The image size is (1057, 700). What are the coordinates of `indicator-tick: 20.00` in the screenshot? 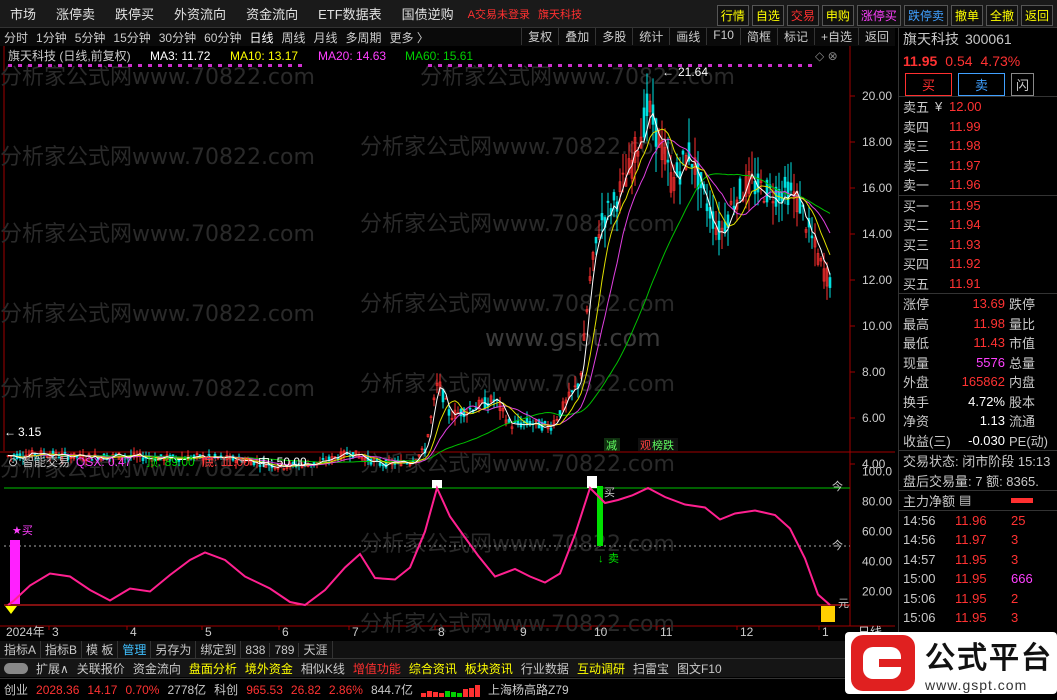 It's located at (877, 592).